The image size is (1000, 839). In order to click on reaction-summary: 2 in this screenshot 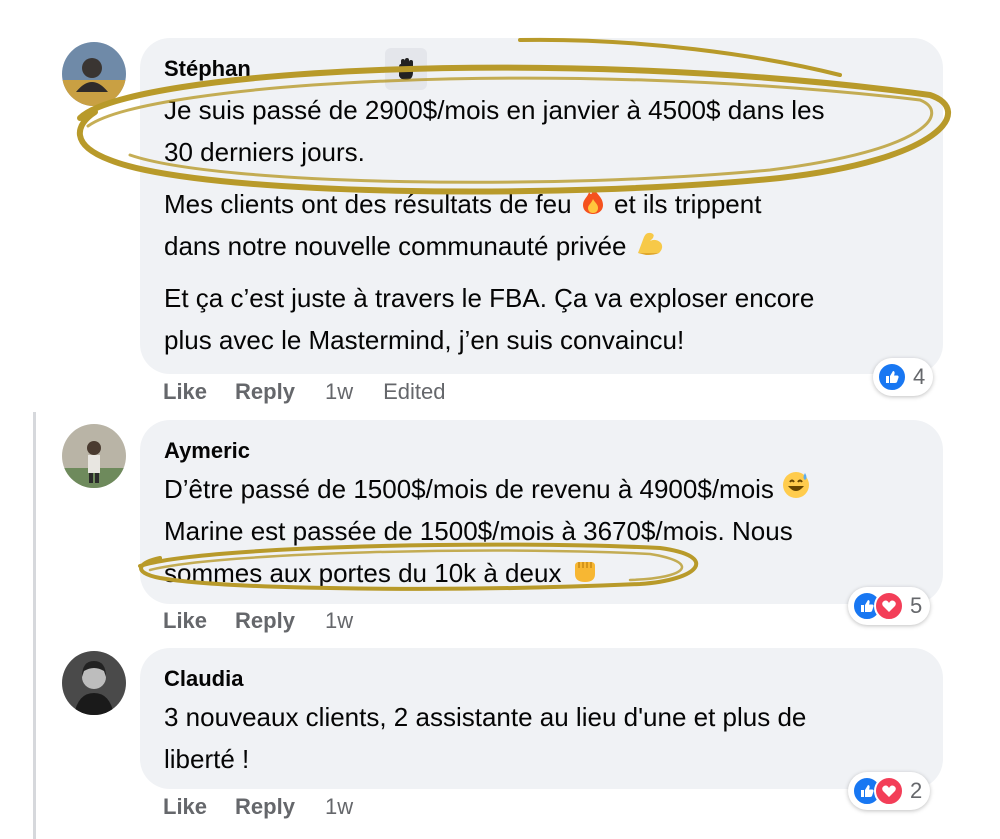, I will do `click(889, 791)`.